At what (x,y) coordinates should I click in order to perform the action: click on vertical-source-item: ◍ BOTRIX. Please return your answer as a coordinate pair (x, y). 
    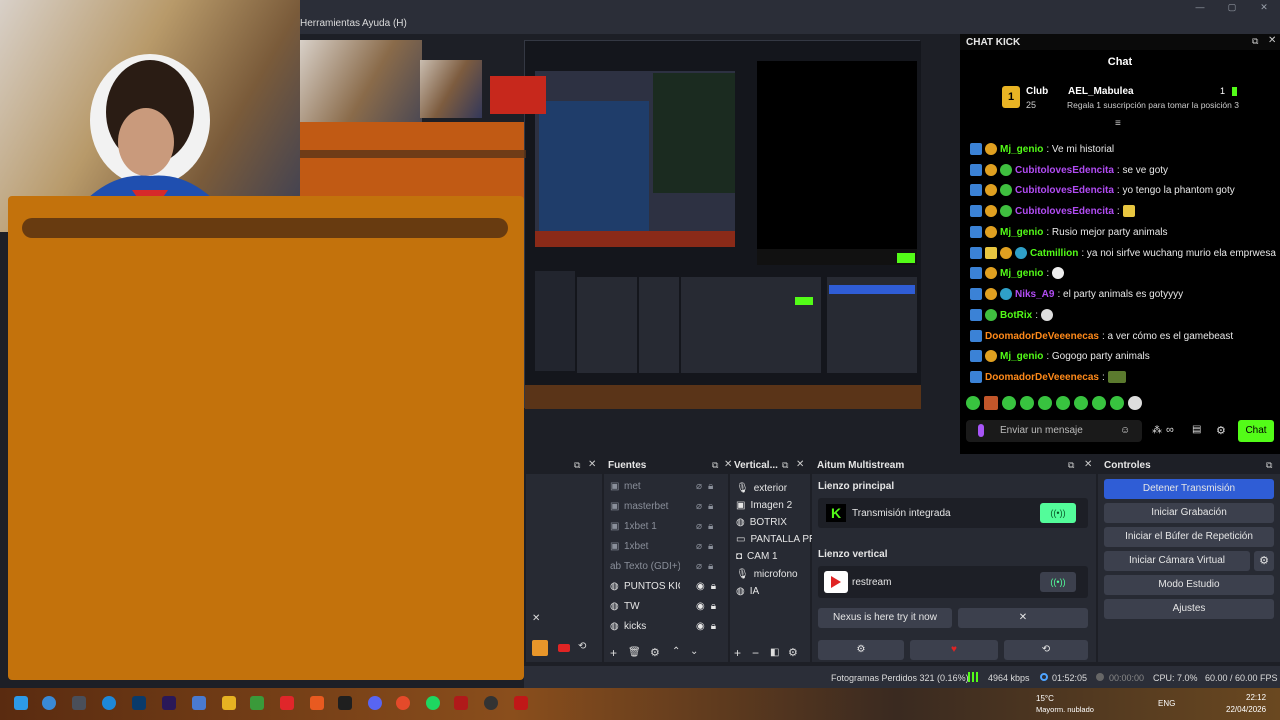
    Looking at the image, I should click on (761, 522).